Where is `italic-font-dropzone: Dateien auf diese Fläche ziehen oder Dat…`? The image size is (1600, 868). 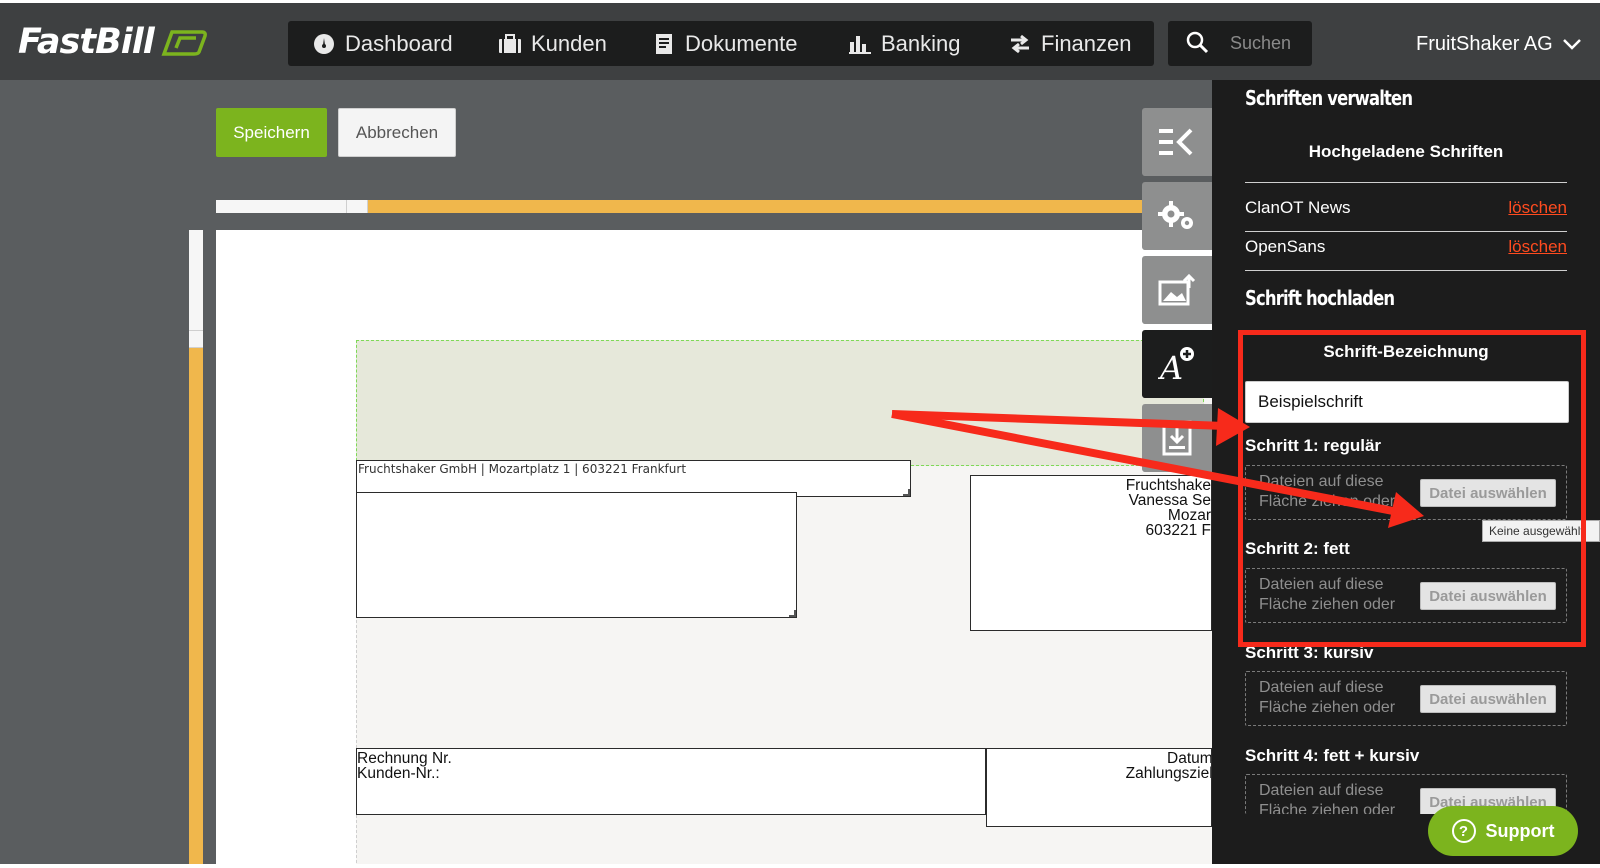 italic-font-dropzone: Dateien auf diese Fläche ziehen oder Dat… is located at coordinates (1406, 698).